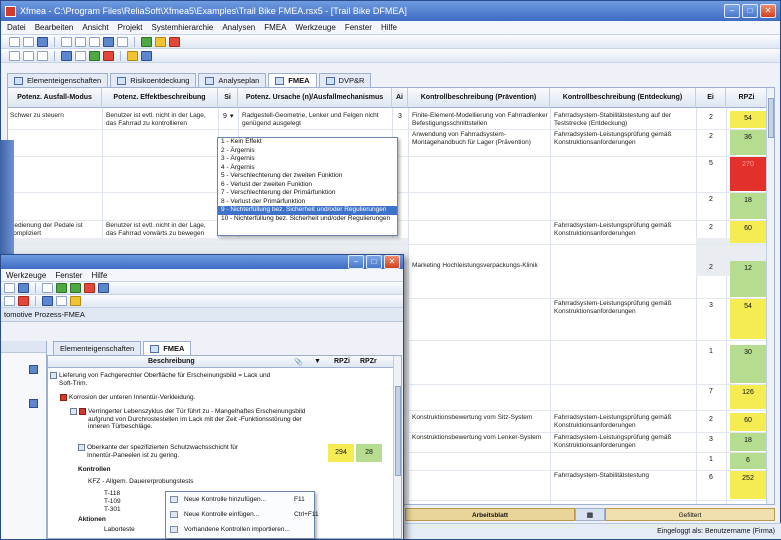  Describe the element at coordinates (748, 279) in the screenshot. I see `rpz-cell: 12` at that location.